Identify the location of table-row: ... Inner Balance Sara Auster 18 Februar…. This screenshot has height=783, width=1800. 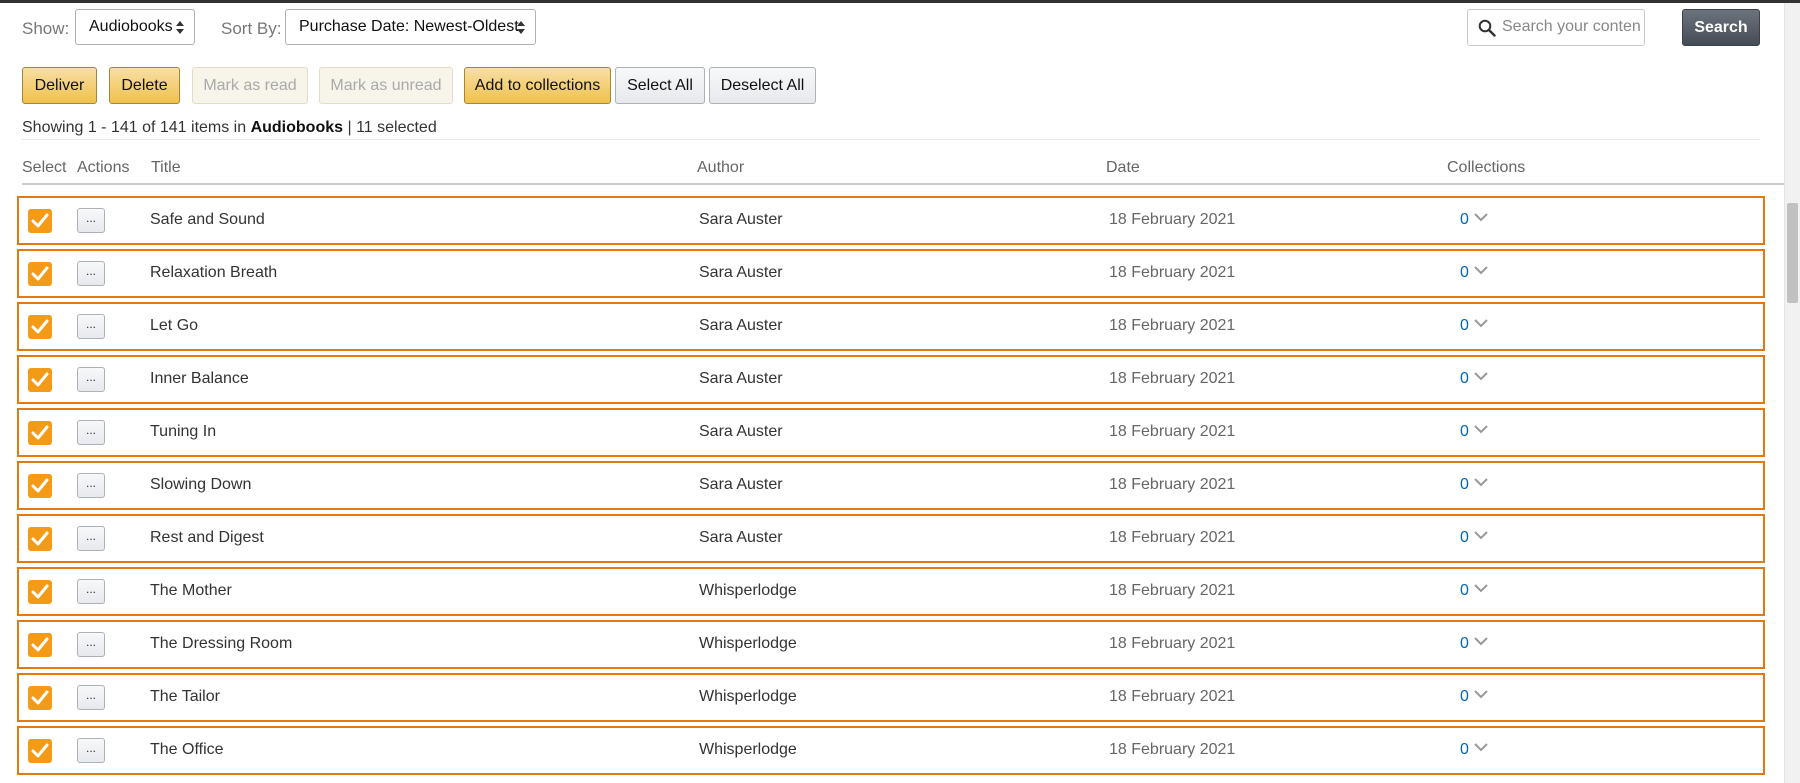
(891, 379).